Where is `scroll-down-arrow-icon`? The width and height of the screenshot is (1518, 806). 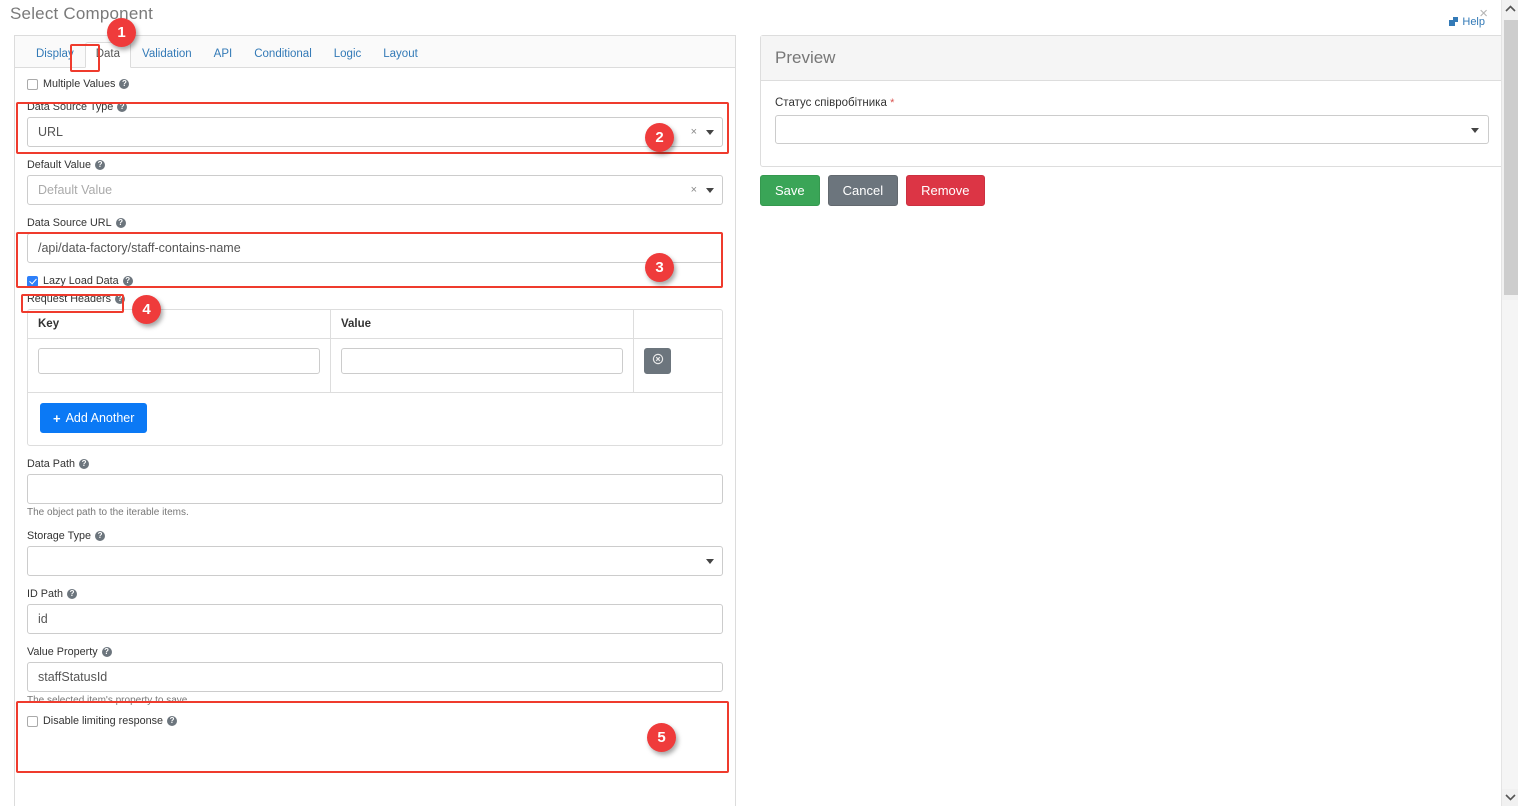 scroll-down-arrow-icon is located at coordinates (1510, 797).